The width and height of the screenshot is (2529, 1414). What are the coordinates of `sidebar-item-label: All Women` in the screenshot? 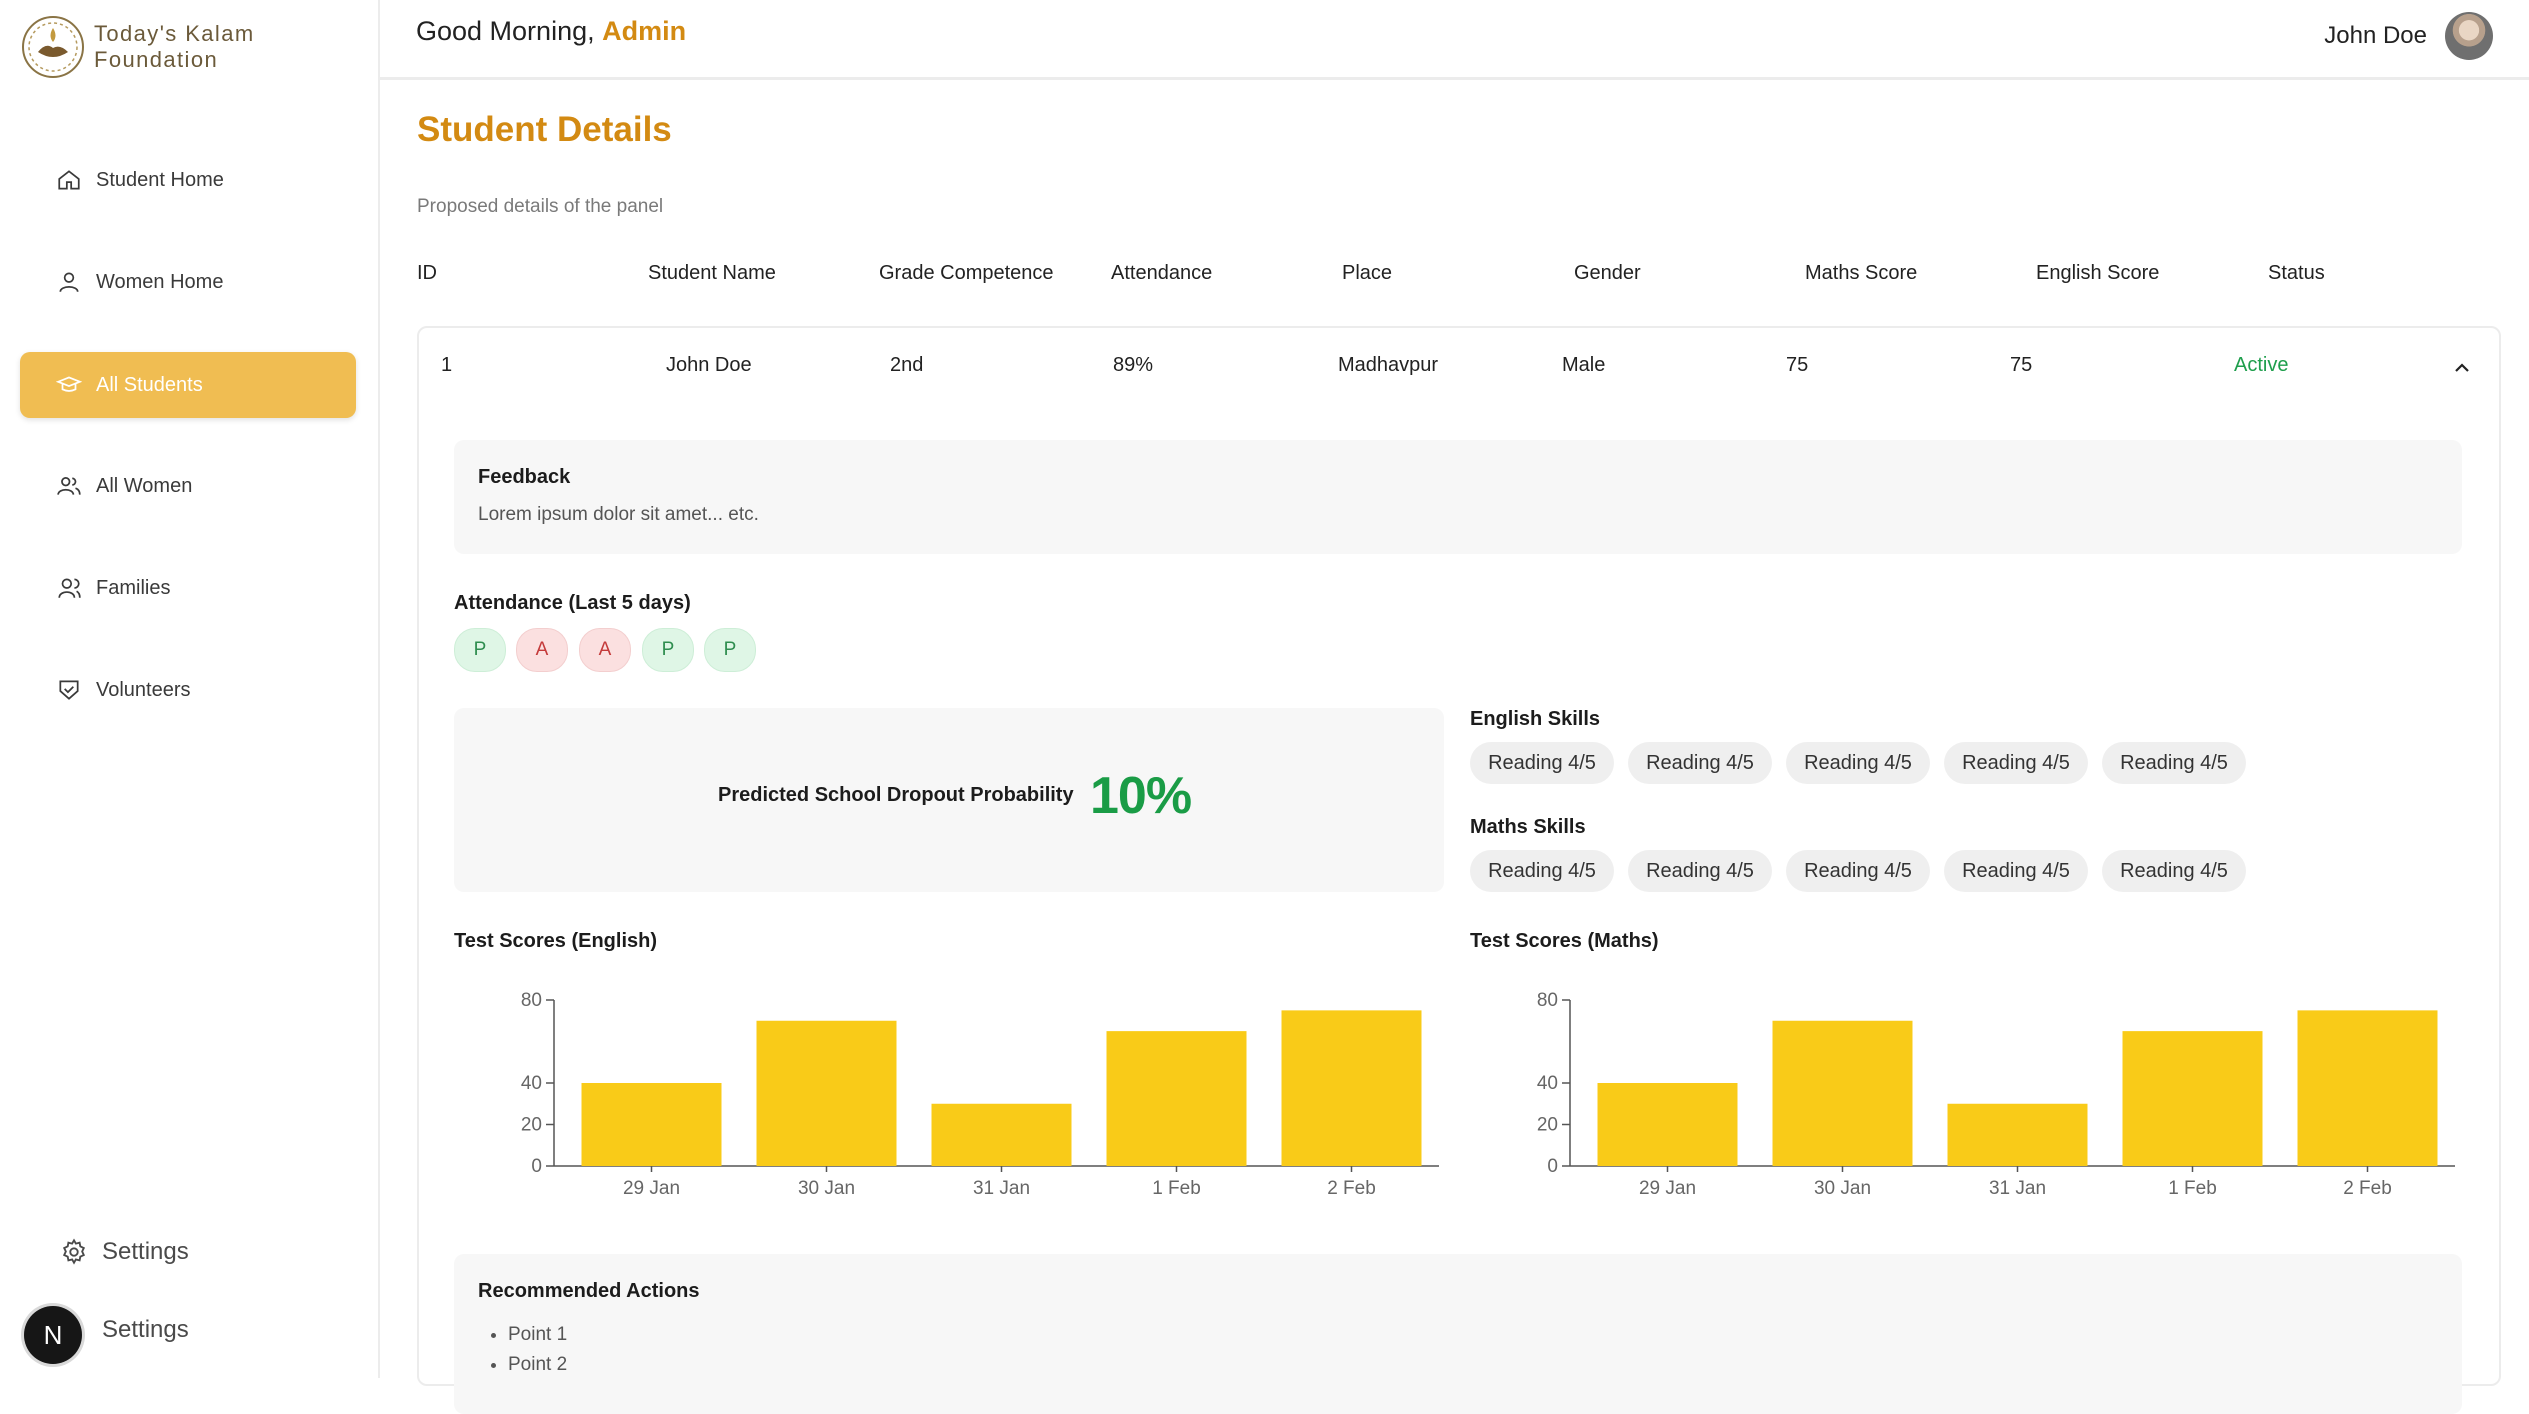 It's located at (144, 485).